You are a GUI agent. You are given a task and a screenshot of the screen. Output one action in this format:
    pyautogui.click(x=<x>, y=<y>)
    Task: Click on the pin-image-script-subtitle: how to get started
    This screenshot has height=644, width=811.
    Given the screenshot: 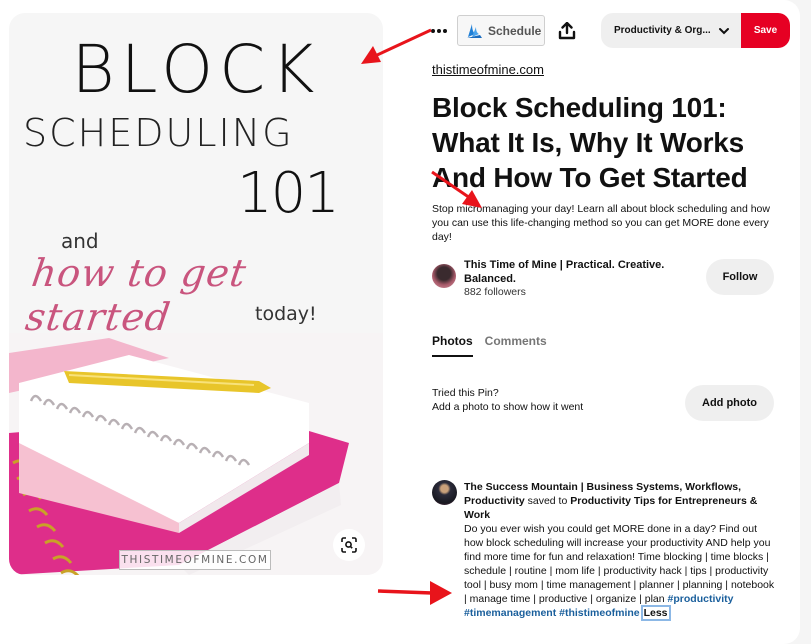 What is the action you would take?
    pyautogui.click(x=136, y=295)
    